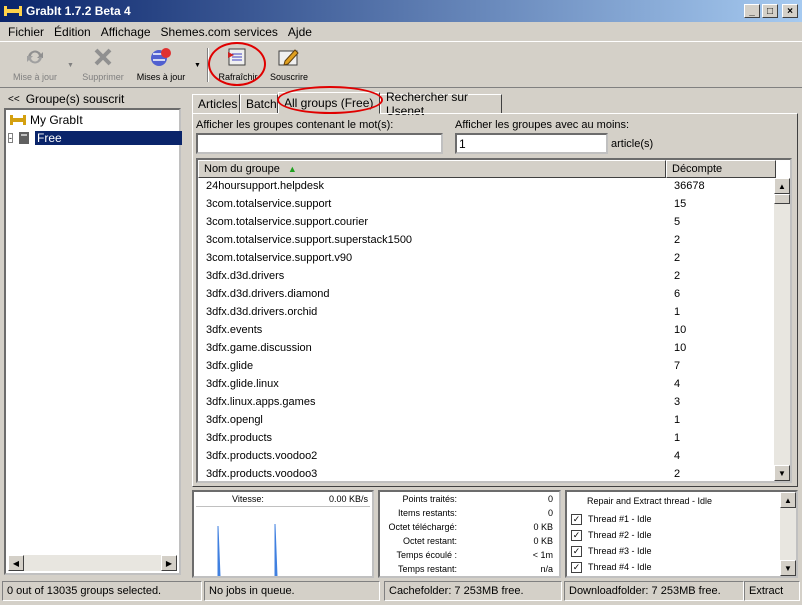 Image resolution: width=802 pixels, height=605 pixels. What do you see at coordinates (487, 259) in the screenshot?
I see `table-row: 3com.totalservice.support.v90 2` at bounding box center [487, 259].